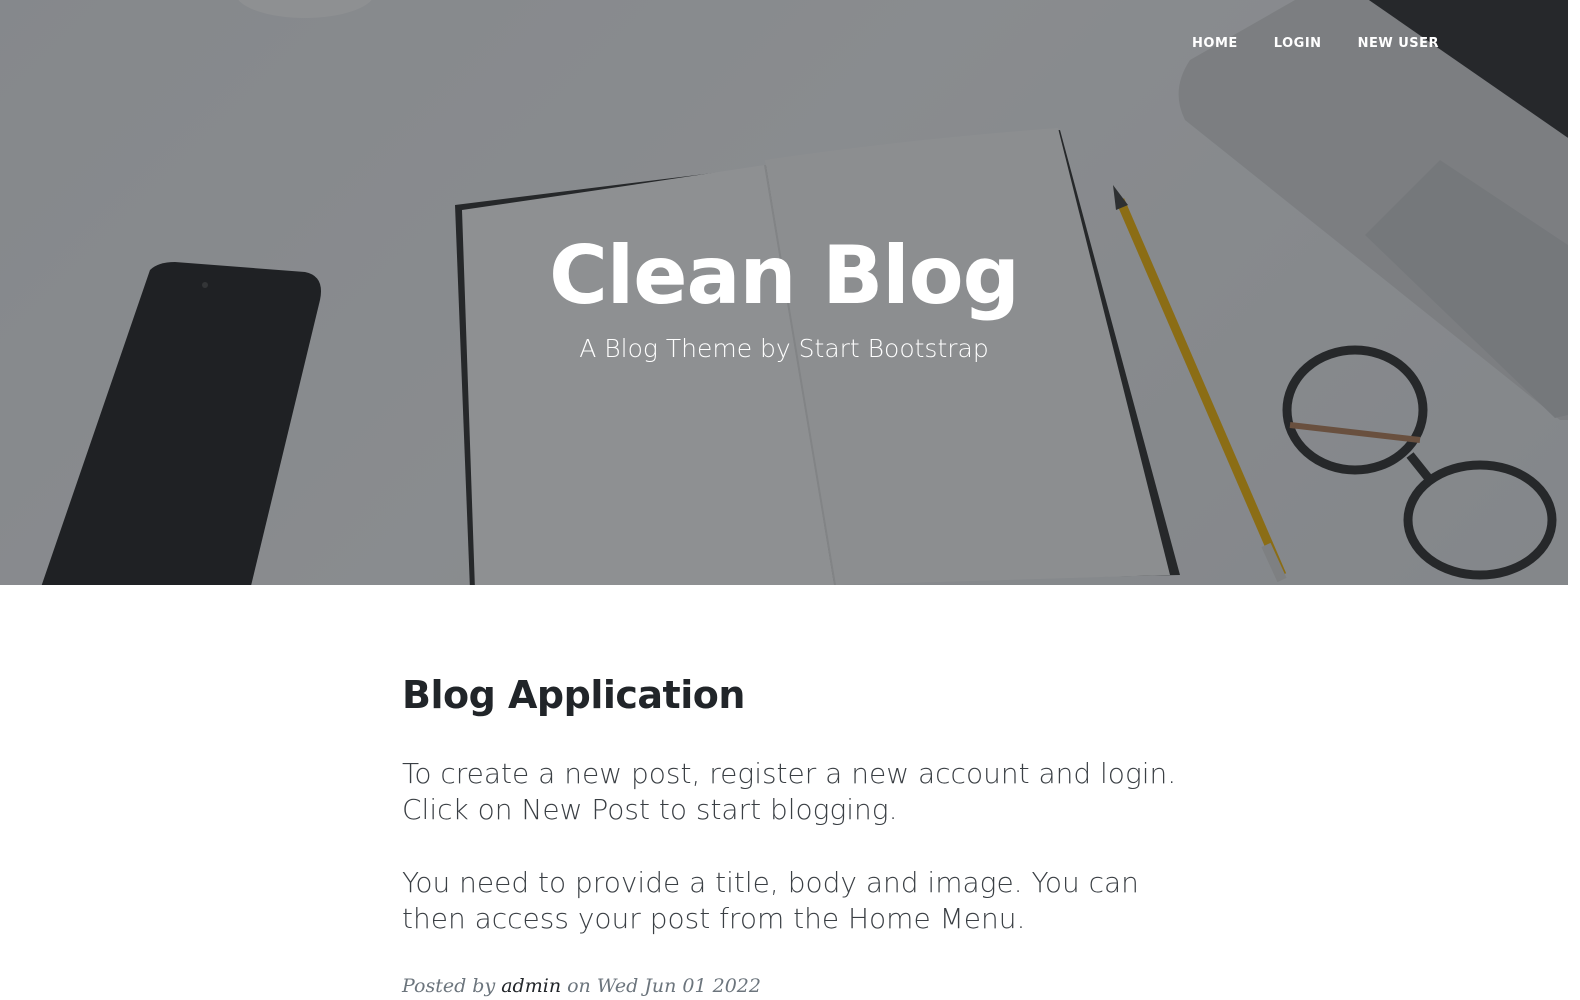 Image resolution: width=1580 pixels, height=1000 pixels. I want to click on post-author-link: admin, so click(531, 986).